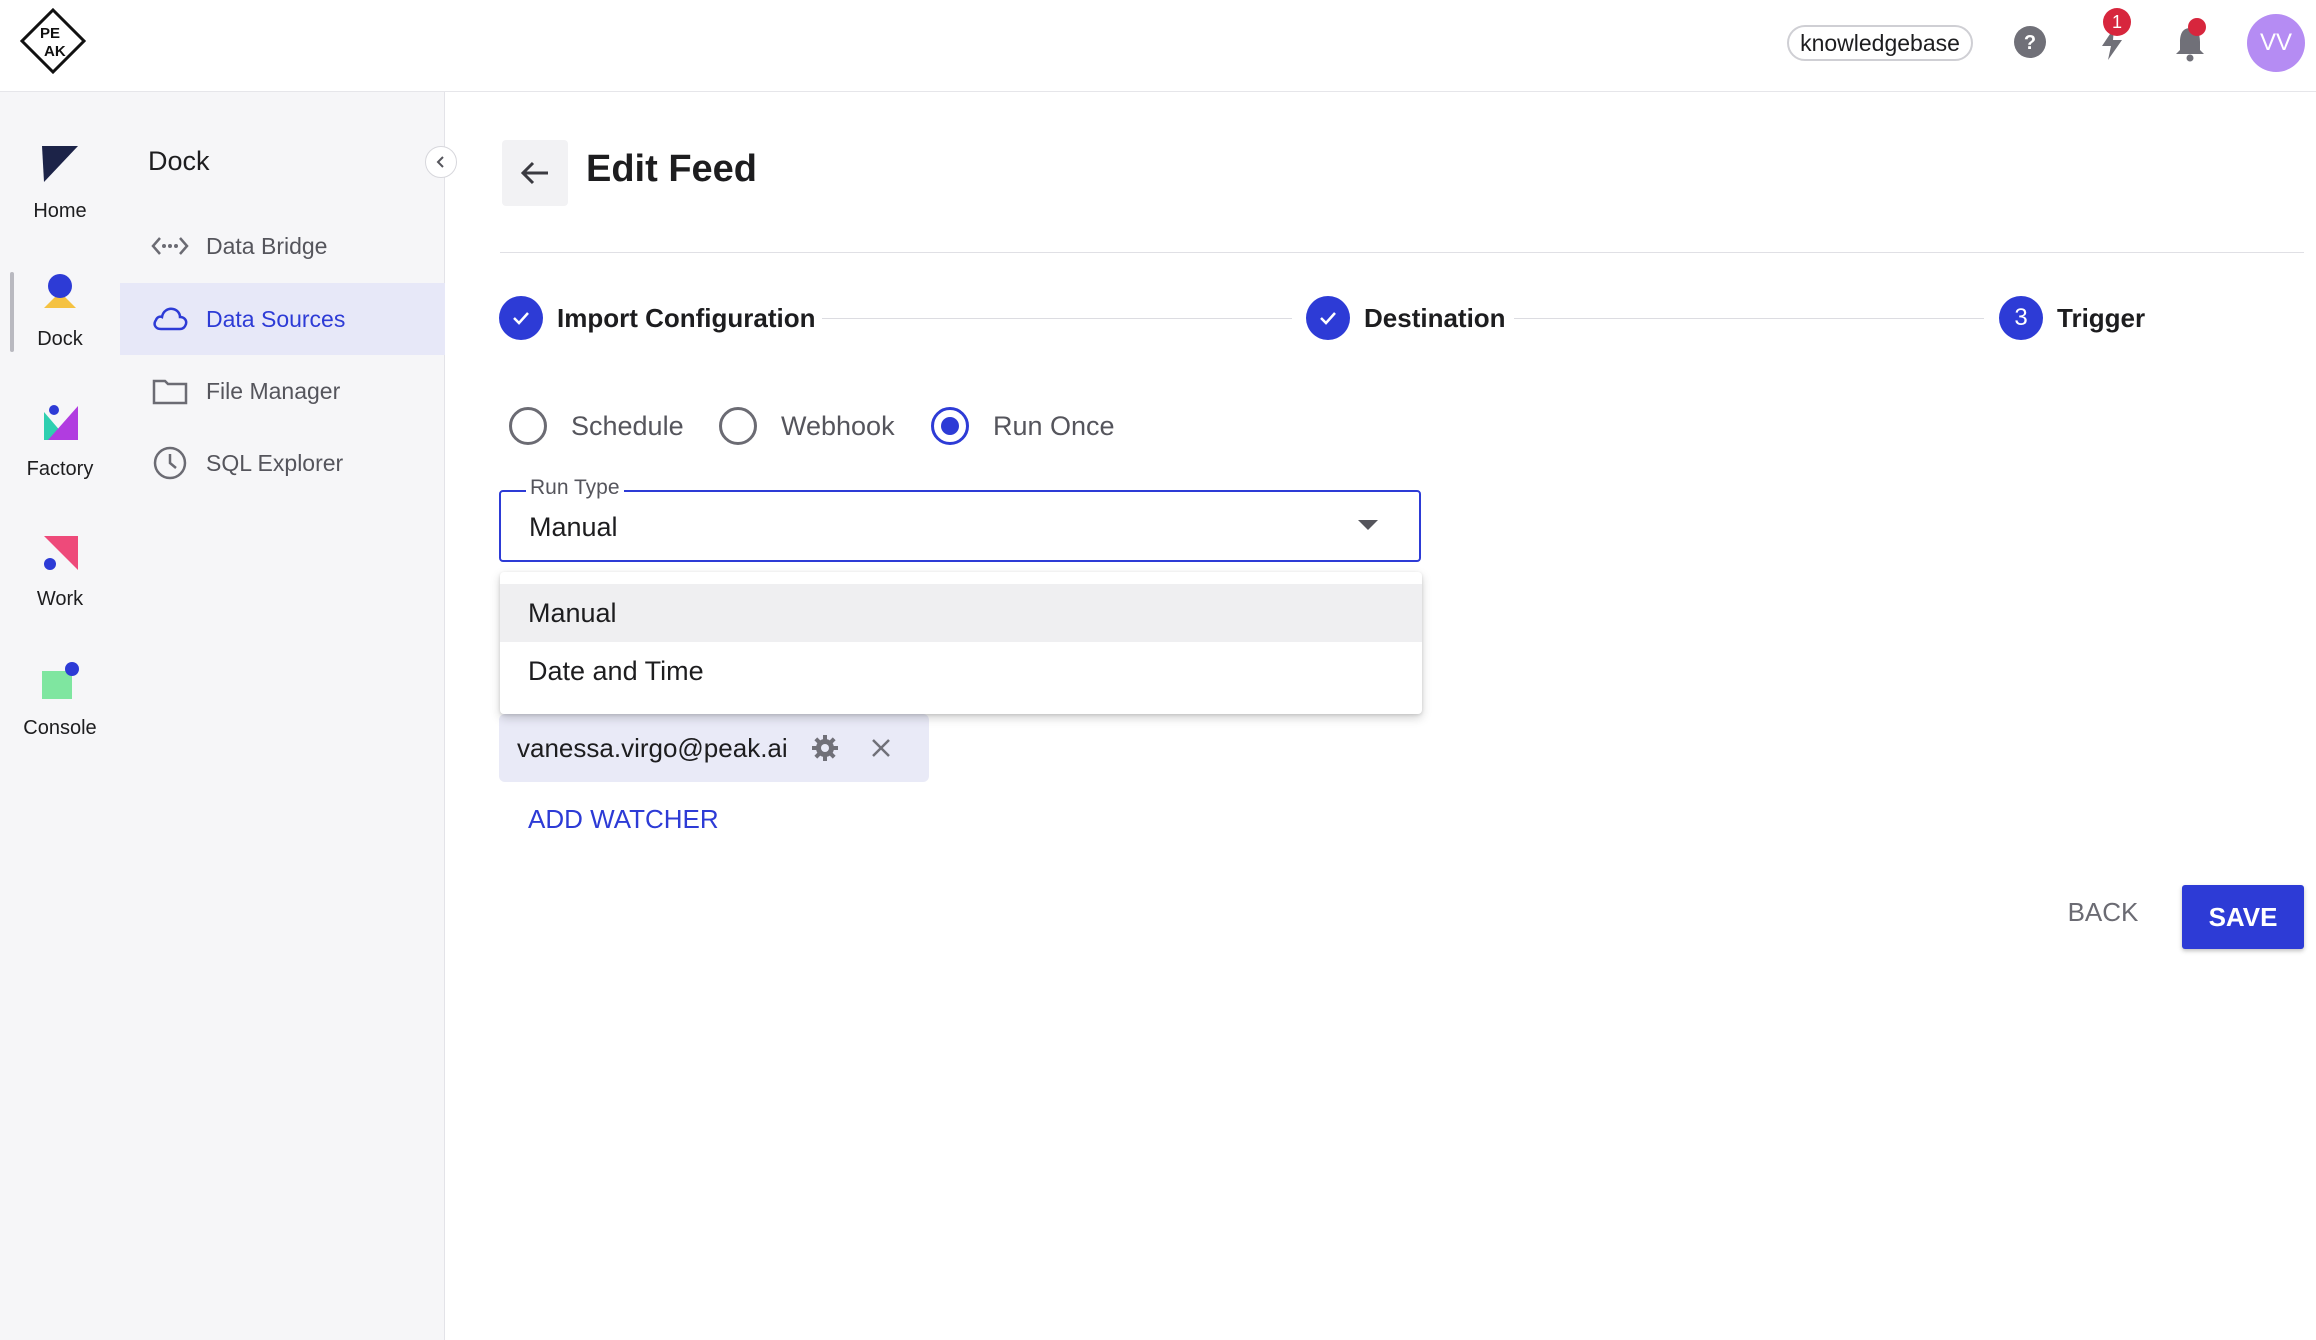 The image size is (2316, 1340). Describe the element at coordinates (2021, 318) in the screenshot. I see `step-number: 3` at that location.